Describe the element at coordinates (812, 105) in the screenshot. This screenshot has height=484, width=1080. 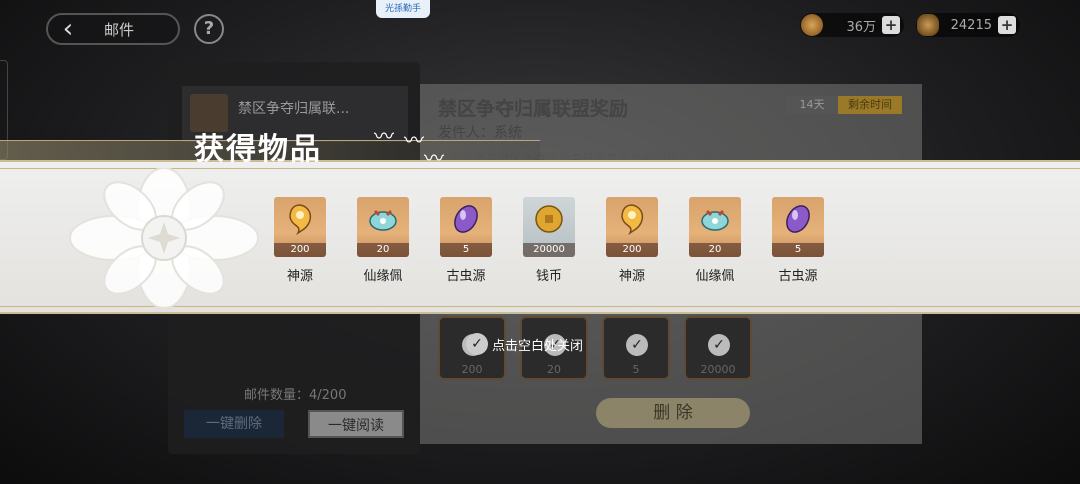
I see `expire-days-badge: 14天` at that location.